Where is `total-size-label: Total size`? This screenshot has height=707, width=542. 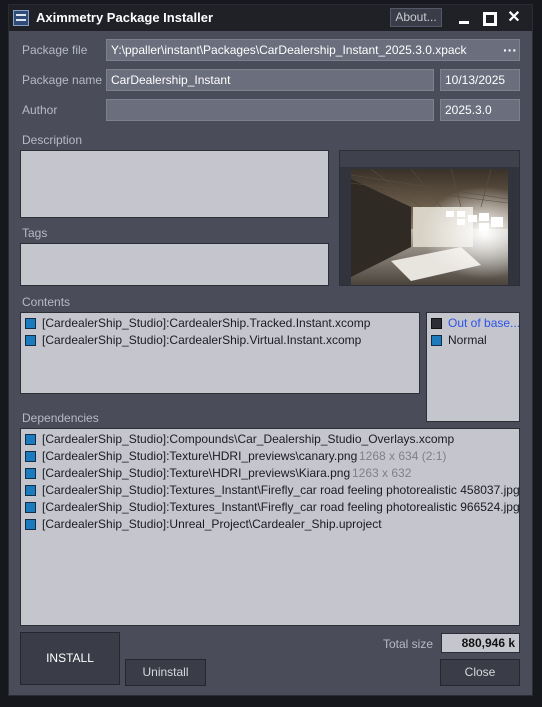 total-size-label: Total size is located at coordinates (408, 644).